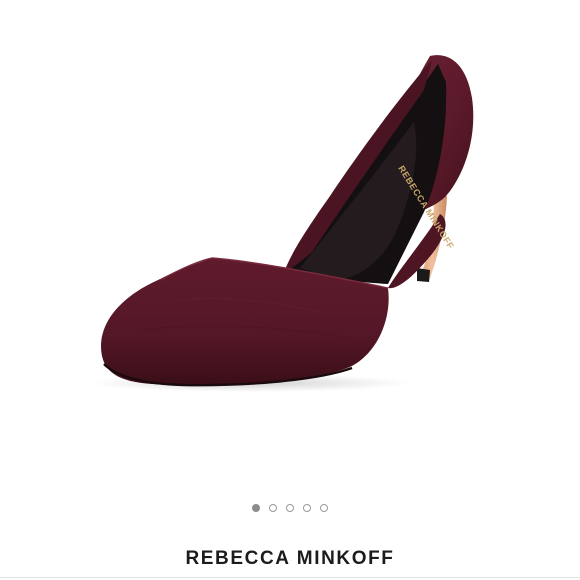 The image size is (580, 580). What do you see at coordinates (290, 577) in the screenshot?
I see `divider` at bounding box center [290, 577].